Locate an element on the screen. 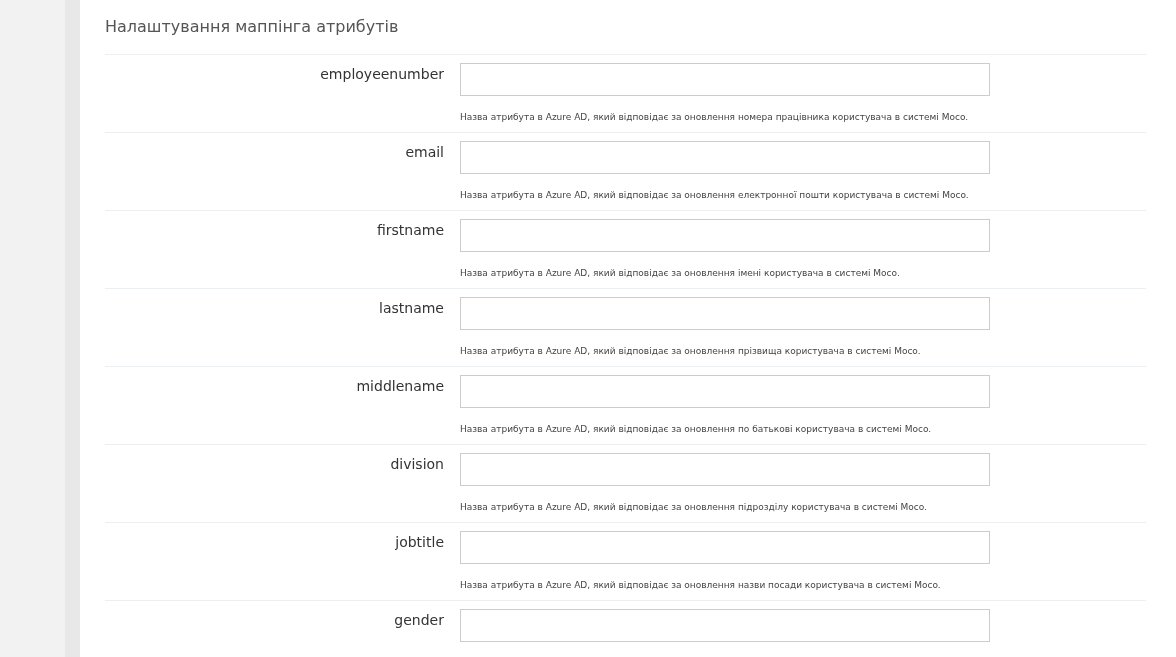  help-text: Назва атрибута в Azure AD, який відповідає за оновлення прізвища користувача в системі Moco. is located at coordinates (691, 351).